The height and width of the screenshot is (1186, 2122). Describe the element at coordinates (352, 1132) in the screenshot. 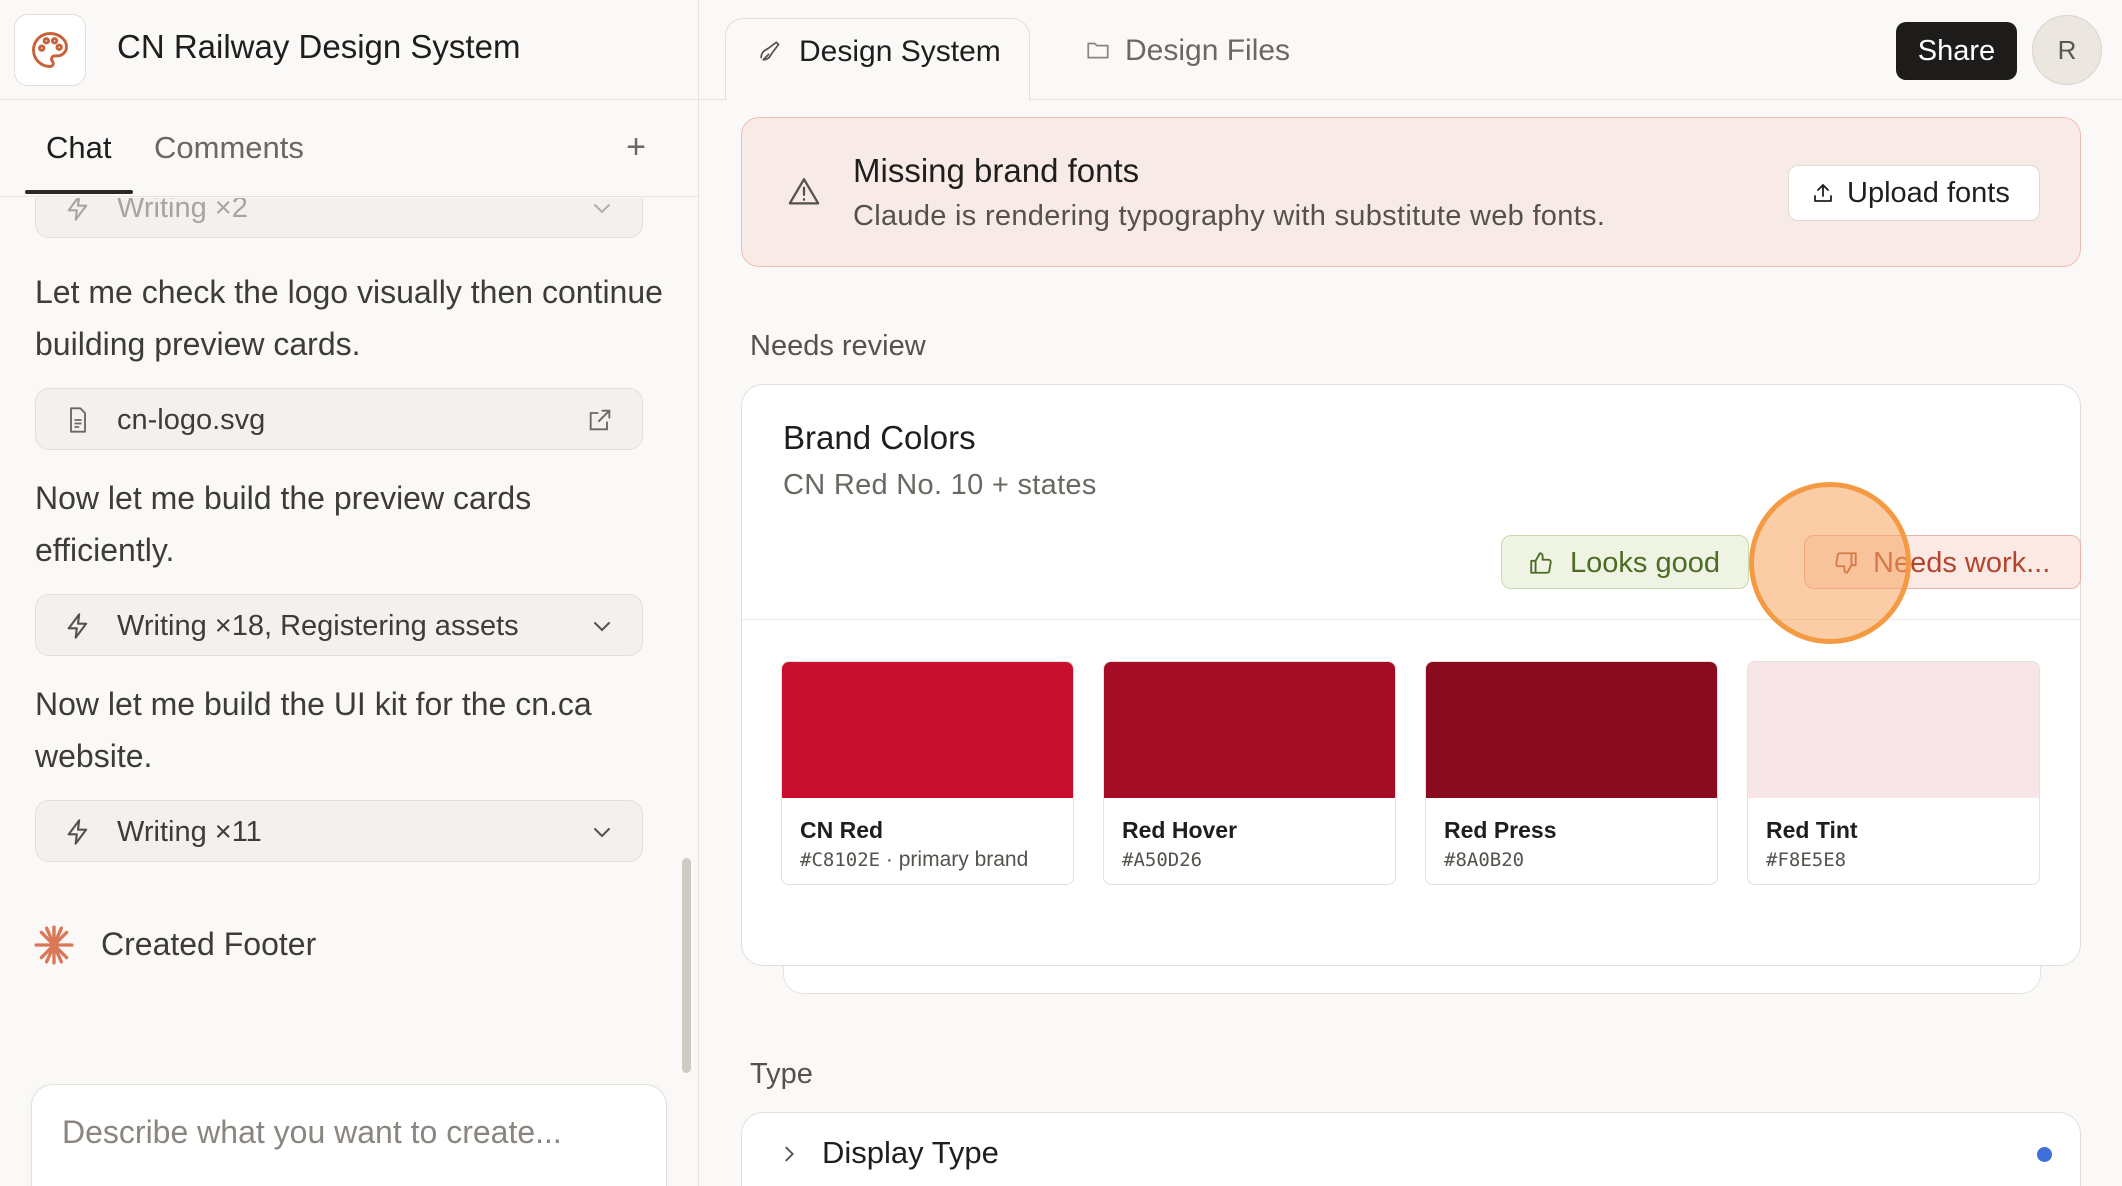

I see `prompt-input` at that location.